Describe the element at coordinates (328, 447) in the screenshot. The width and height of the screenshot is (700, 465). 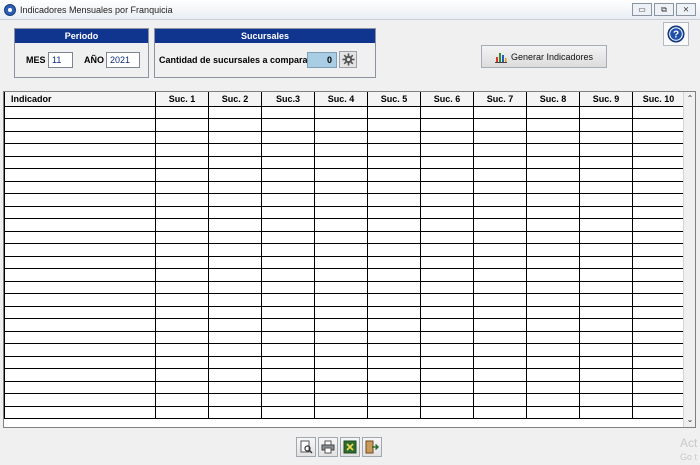
I see `print-button` at that location.